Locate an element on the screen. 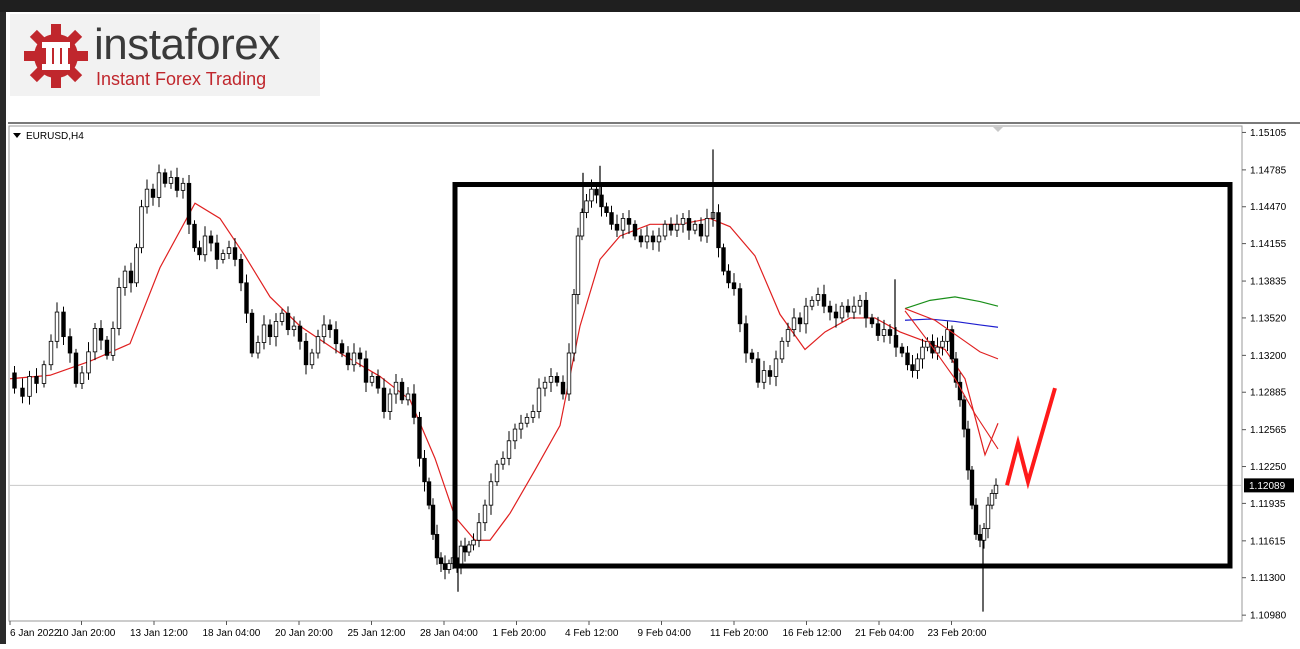  window-left-edge is located at coordinates (3, 328).